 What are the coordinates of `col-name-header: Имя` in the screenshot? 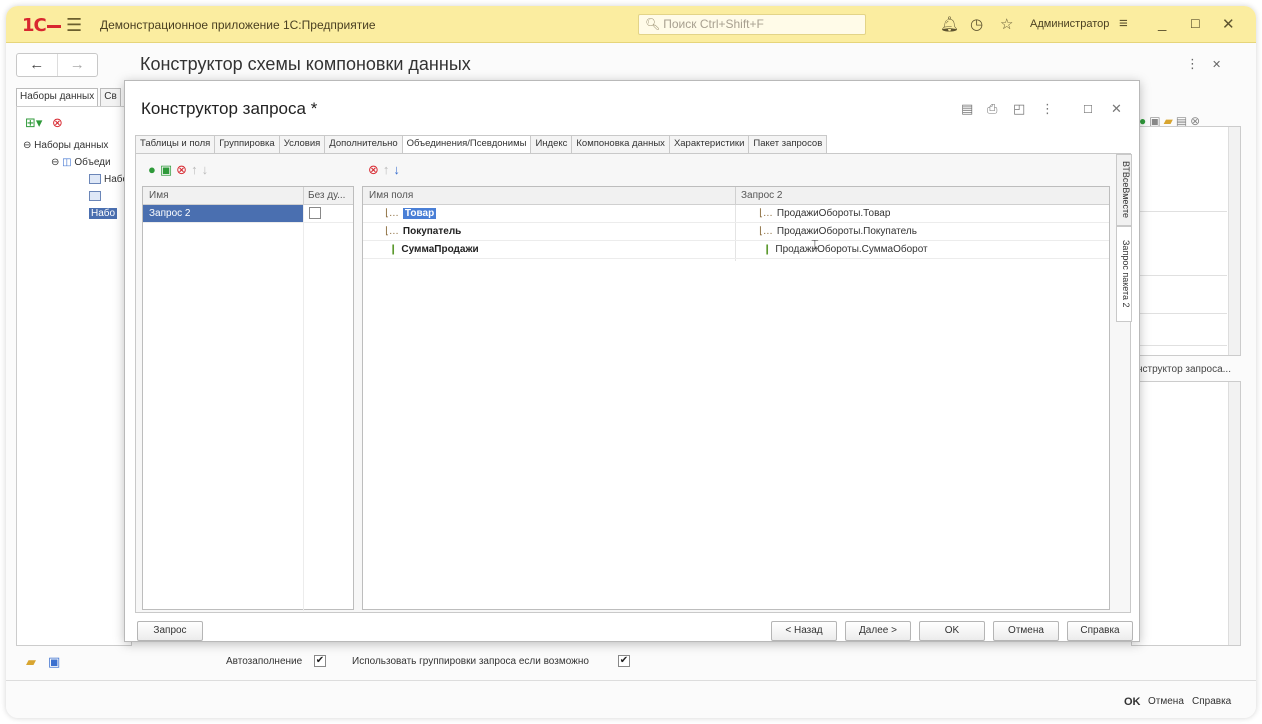 It's located at (158, 195).